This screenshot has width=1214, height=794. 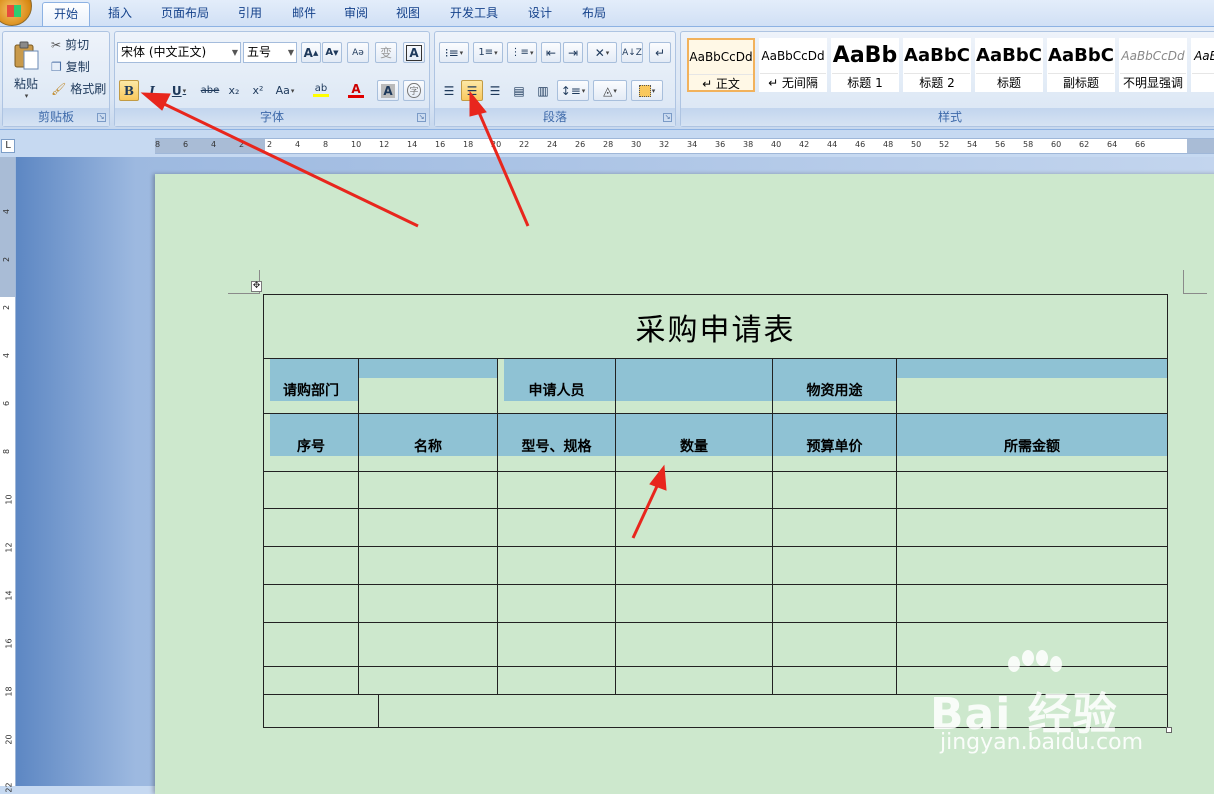 What do you see at coordinates (551, 52) in the screenshot?
I see `decrease-indent-button: ⇤` at bounding box center [551, 52].